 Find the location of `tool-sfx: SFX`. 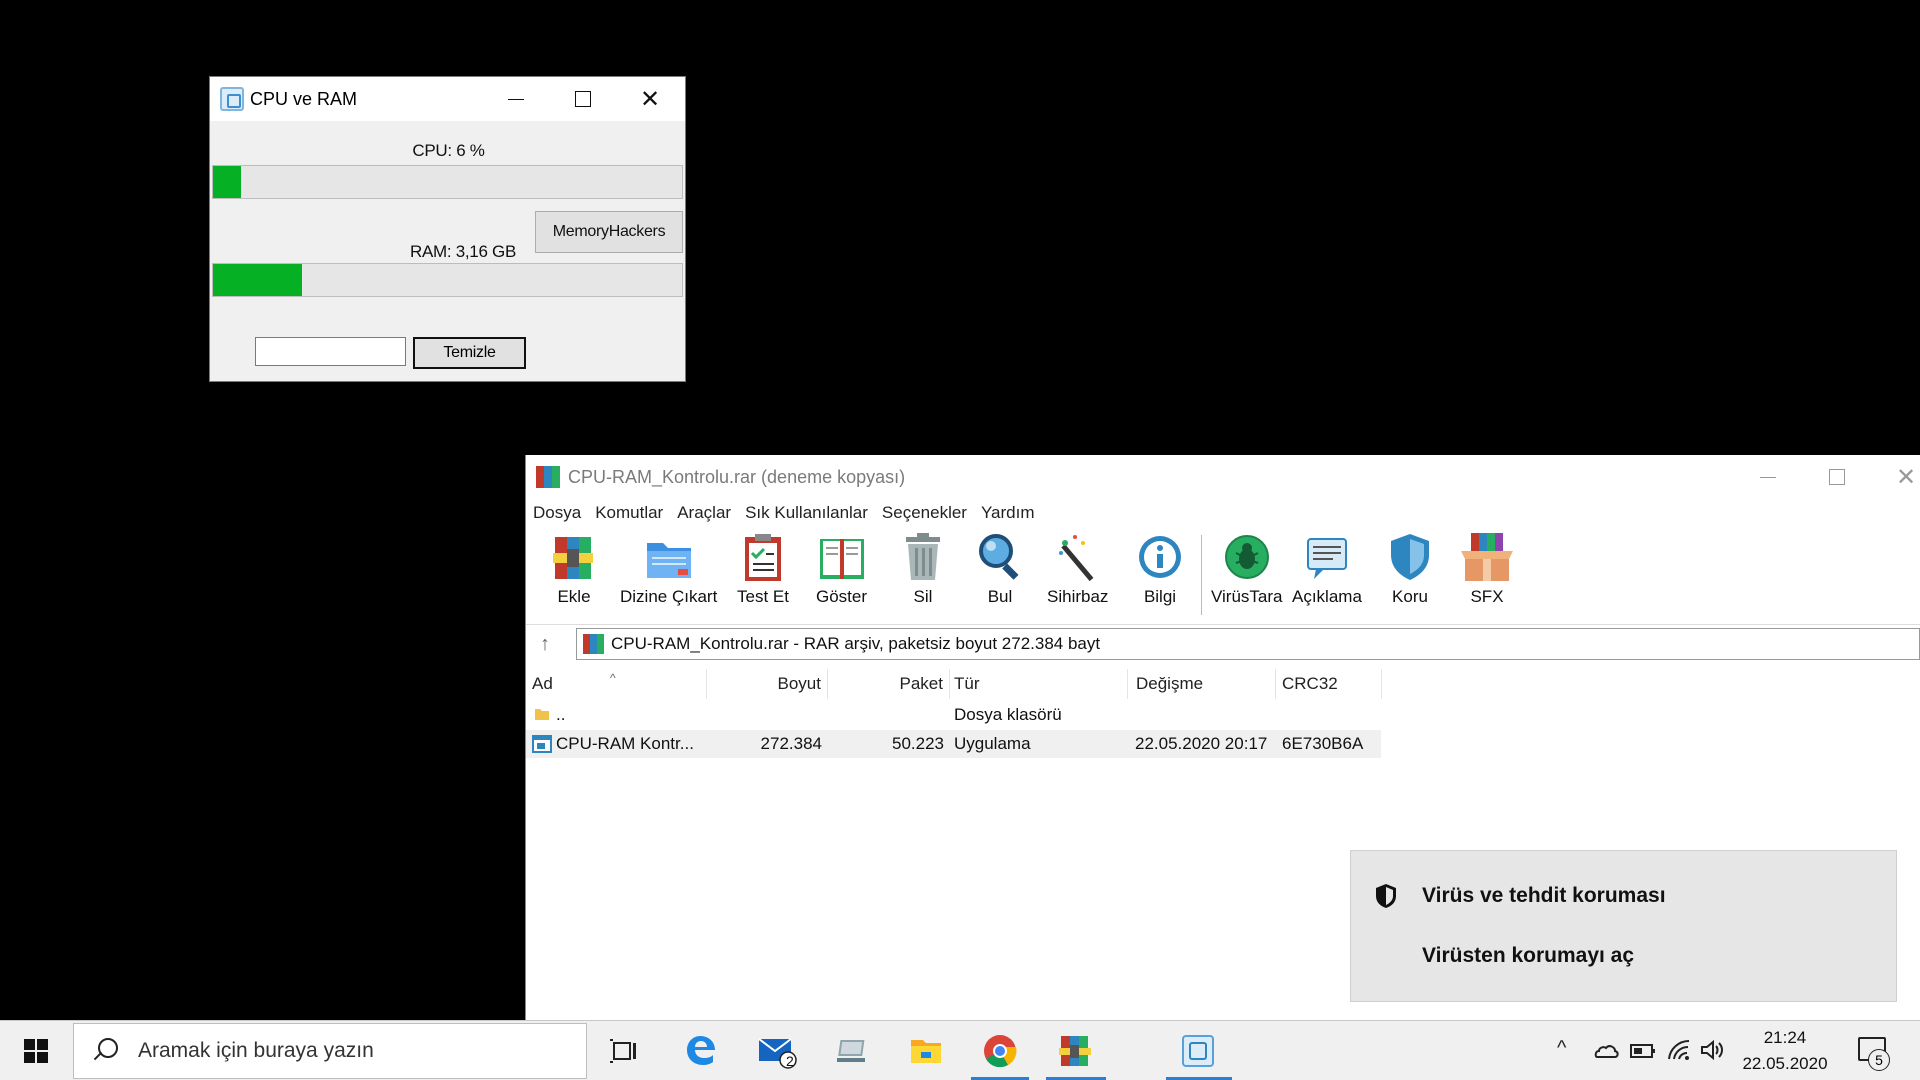

tool-sfx: SFX is located at coordinates (1487, 574).